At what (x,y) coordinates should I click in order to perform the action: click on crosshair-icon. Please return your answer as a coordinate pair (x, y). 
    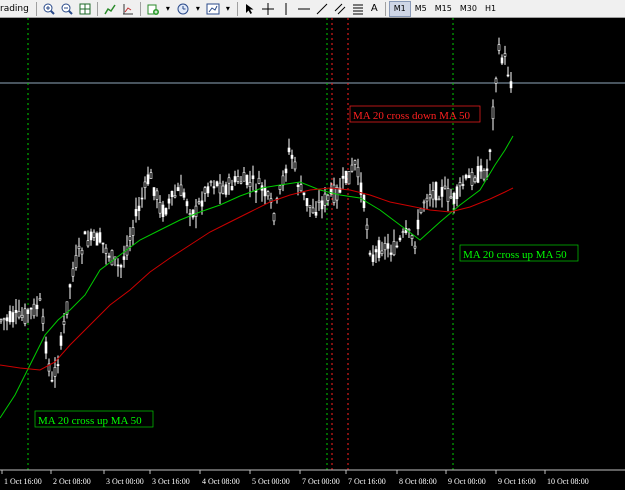
    Looking at the image, I should click on (268, 9).